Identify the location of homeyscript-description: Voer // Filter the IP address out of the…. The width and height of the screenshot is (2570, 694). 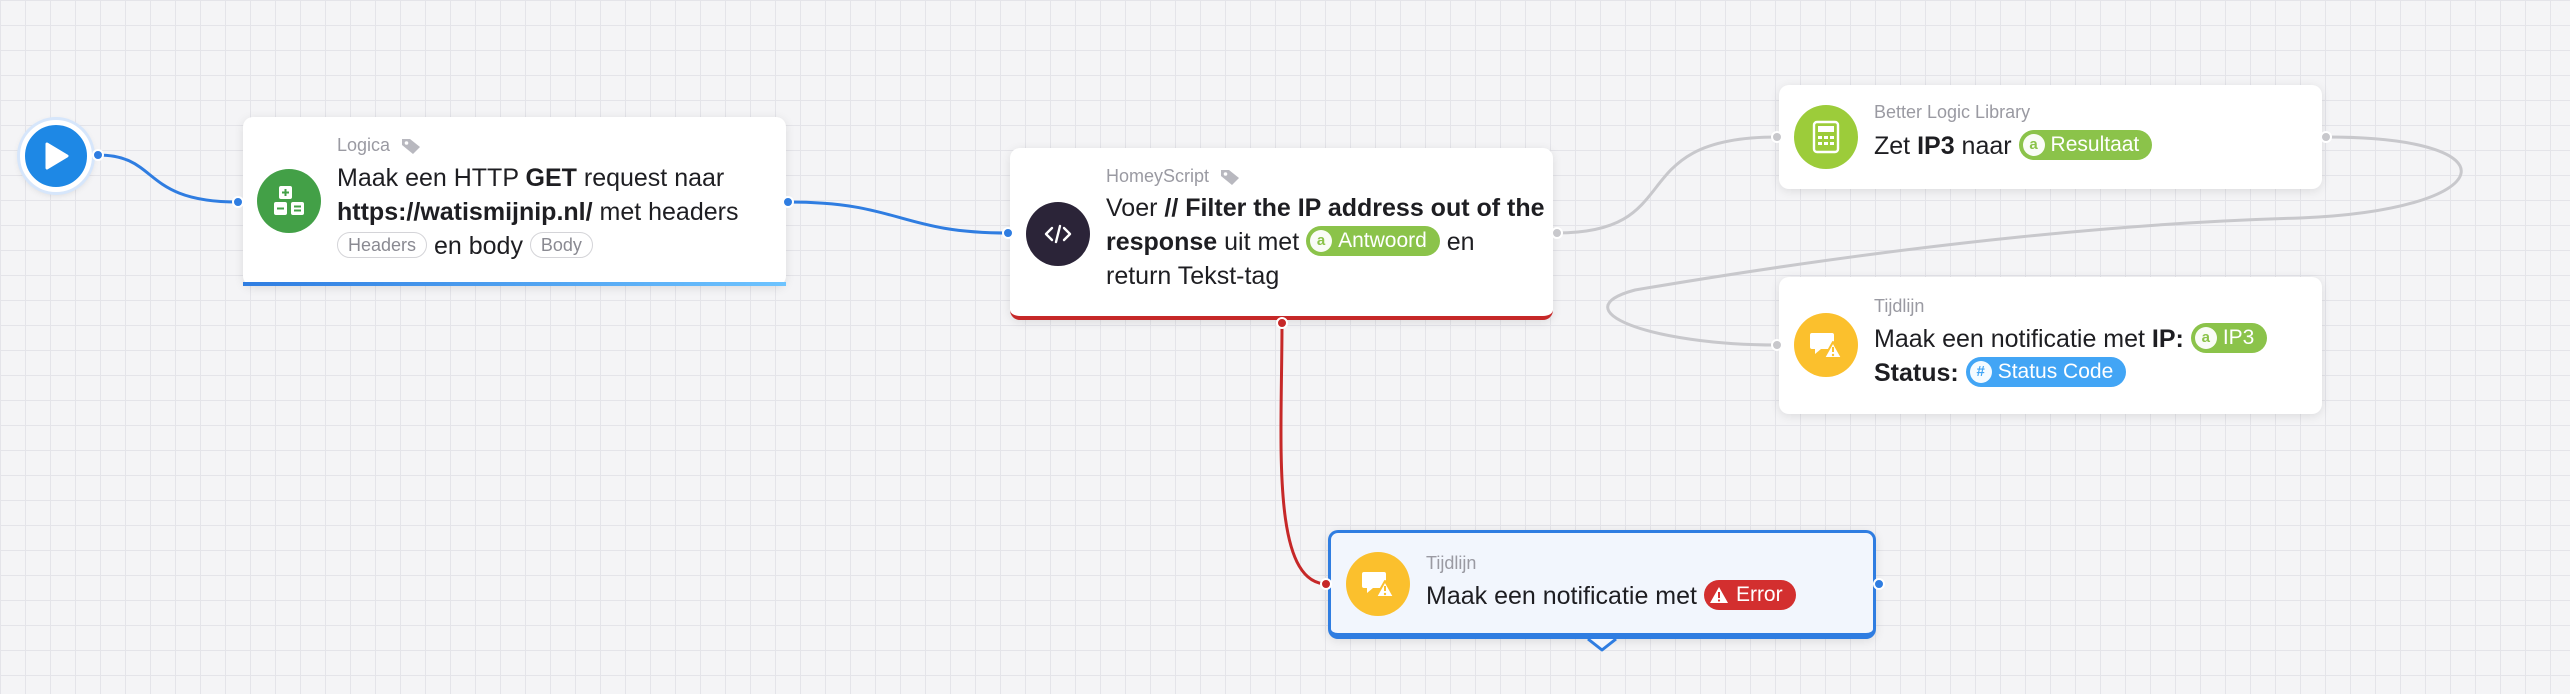
(1326, 242).